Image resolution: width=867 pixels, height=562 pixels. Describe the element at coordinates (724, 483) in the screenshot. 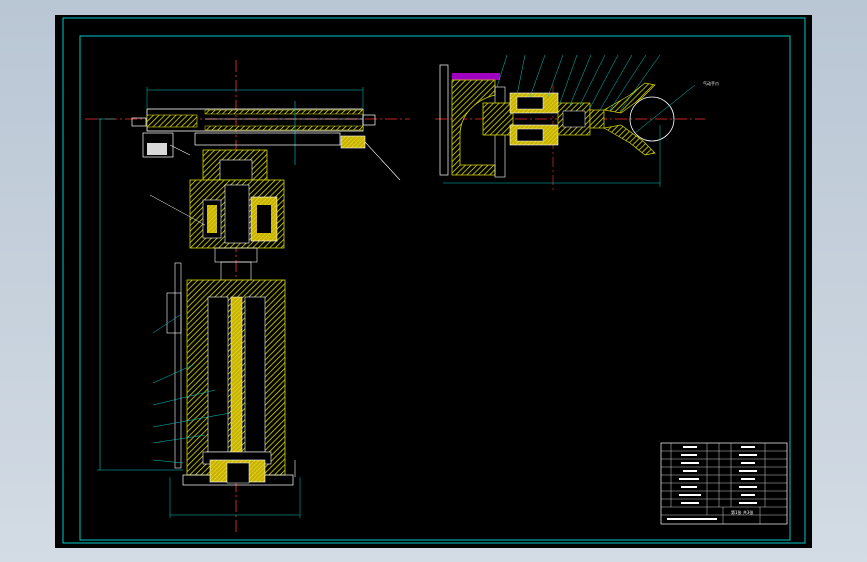

I see `title-block: 第1张 共3张` at that location.